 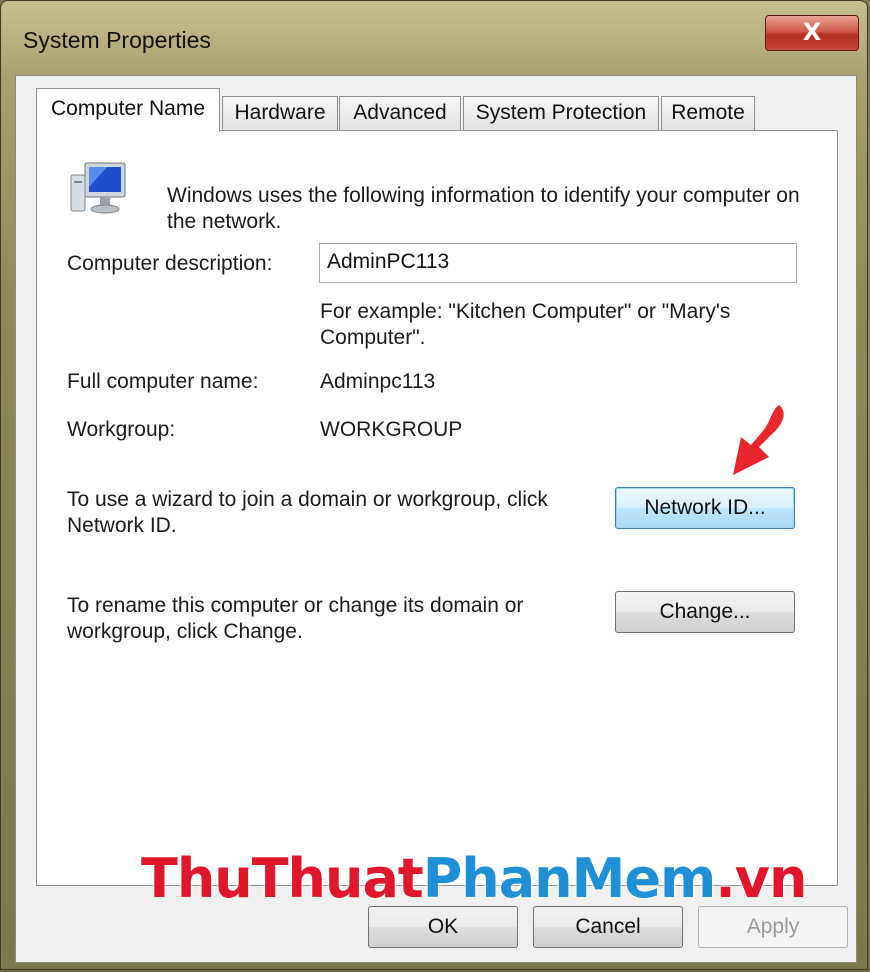 I want to click on window-title: System Properties, so click(x=117, y=40).